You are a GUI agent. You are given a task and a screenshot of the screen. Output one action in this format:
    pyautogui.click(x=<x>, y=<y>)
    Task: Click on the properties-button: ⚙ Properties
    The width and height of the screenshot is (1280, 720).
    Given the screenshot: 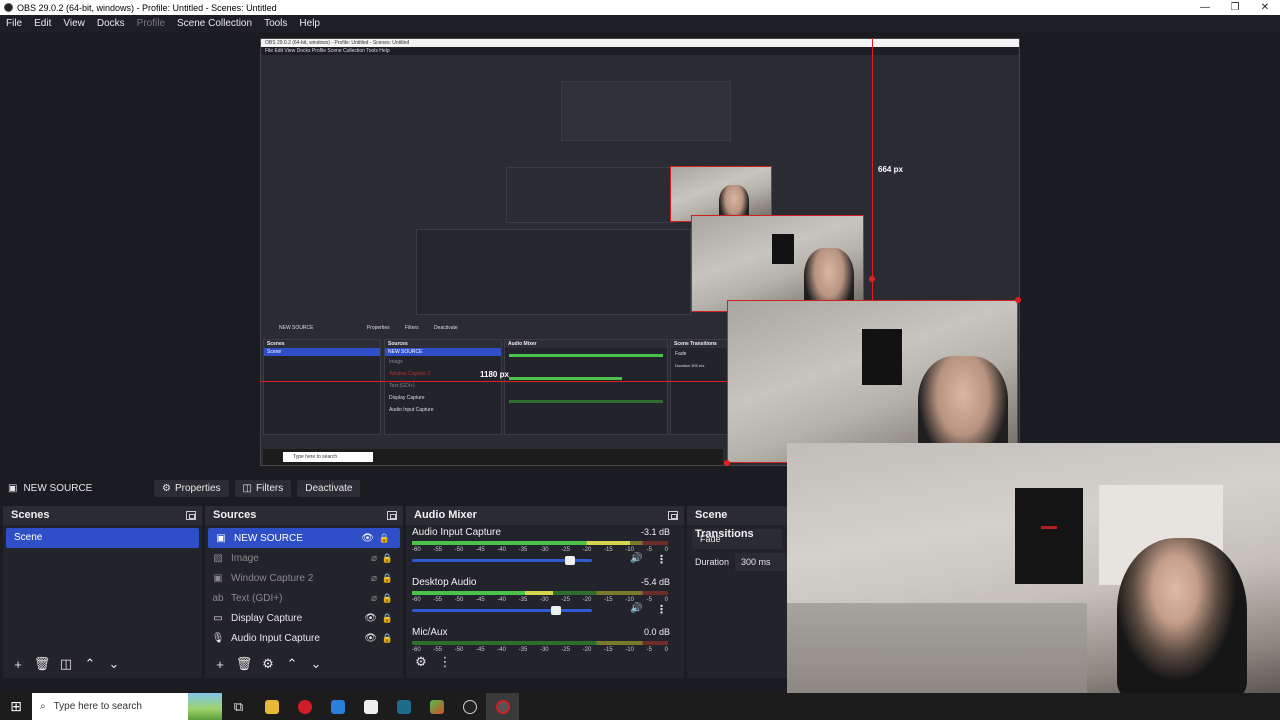 What is the action you would take?
    pyautogui.click(x=191, y=488)
    